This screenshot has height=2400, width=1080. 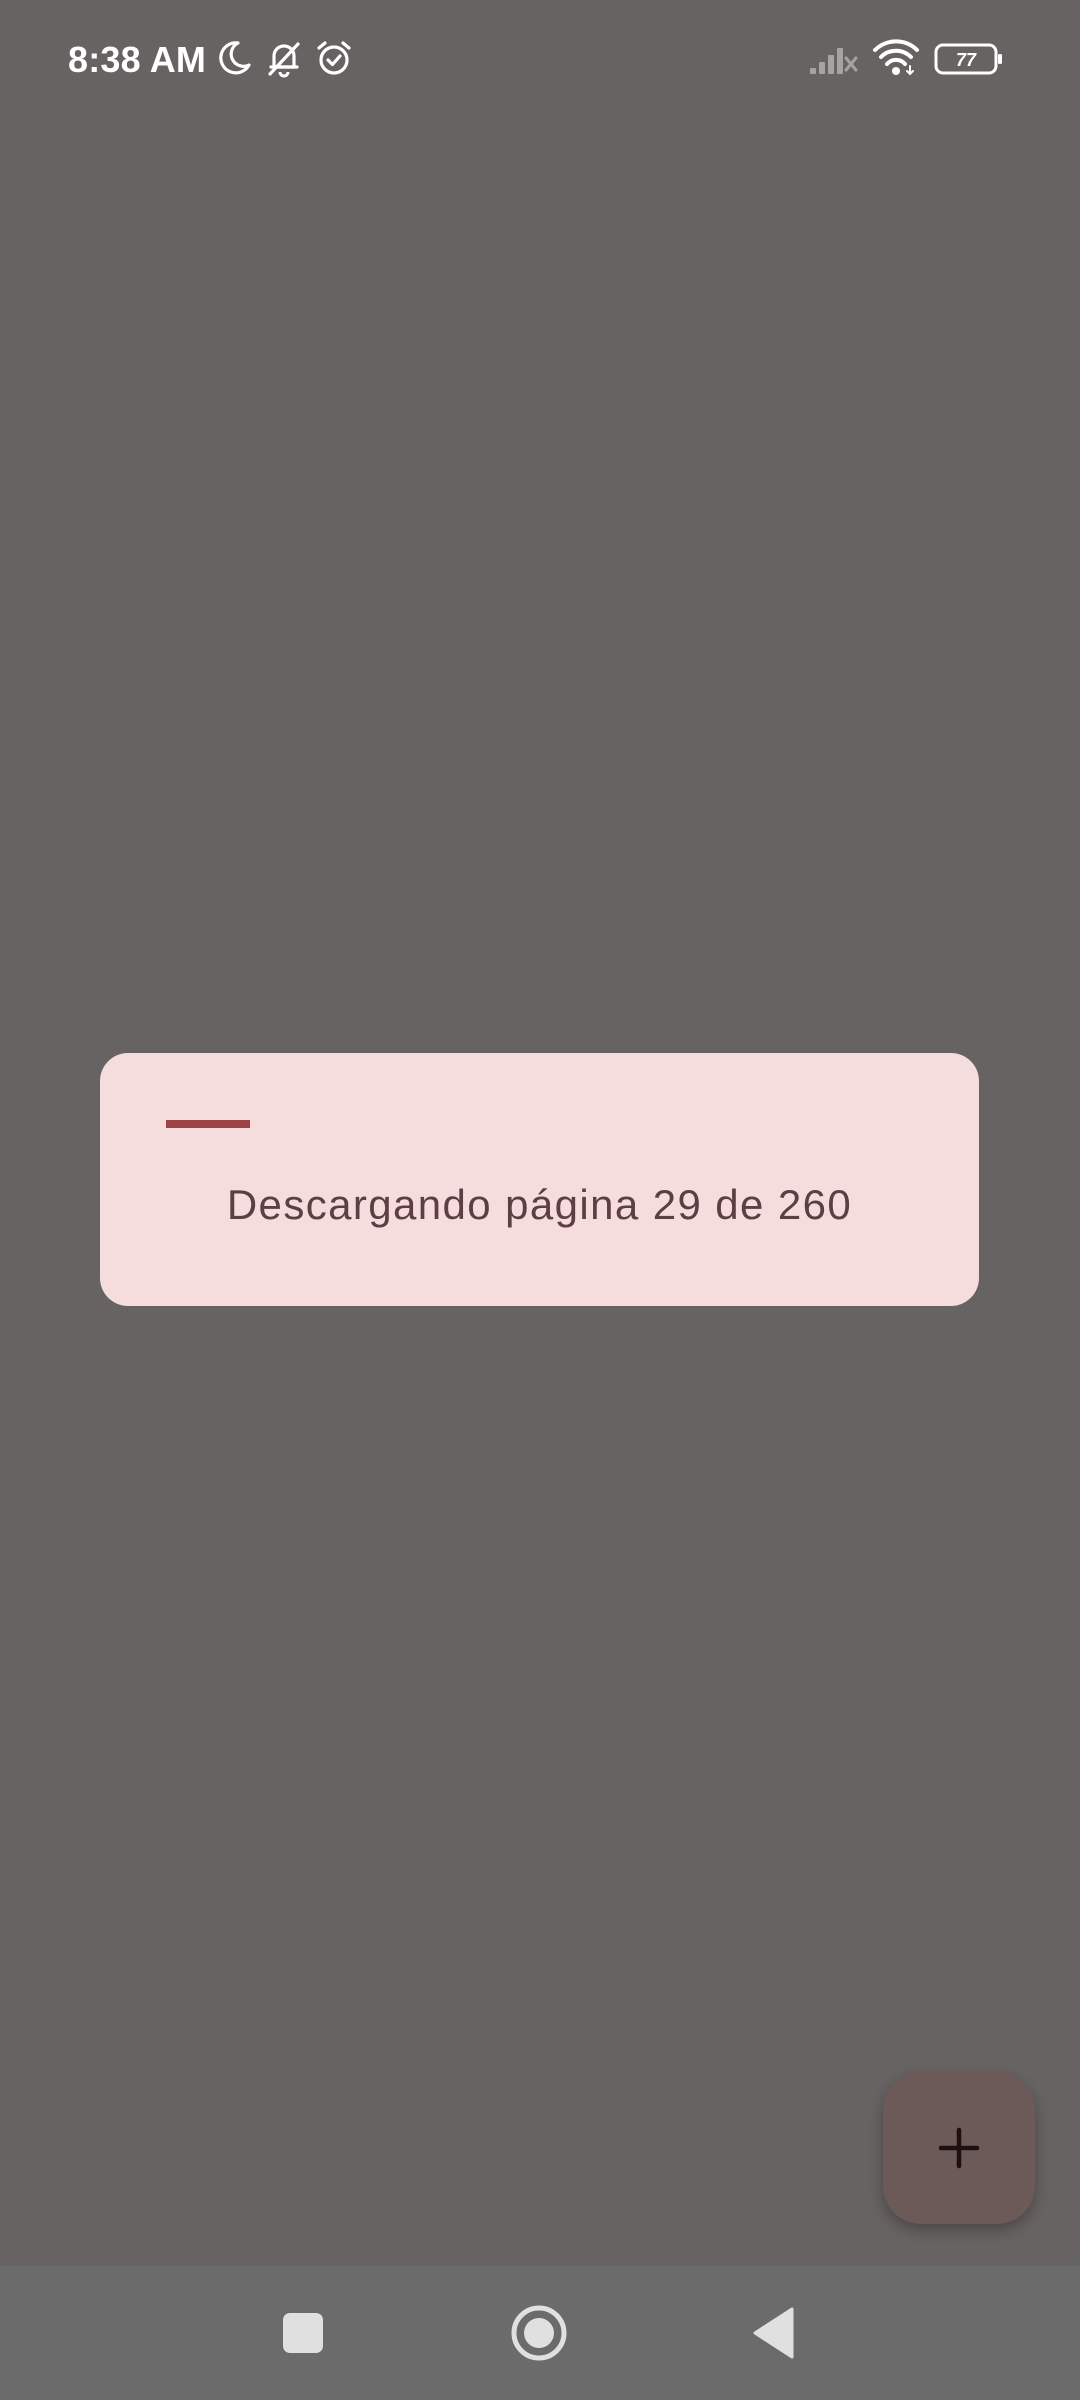 What do you see at coordinates (208, 1124) in the screenshot?
I see `progress-indicator` at bounding box center [208, 1124].